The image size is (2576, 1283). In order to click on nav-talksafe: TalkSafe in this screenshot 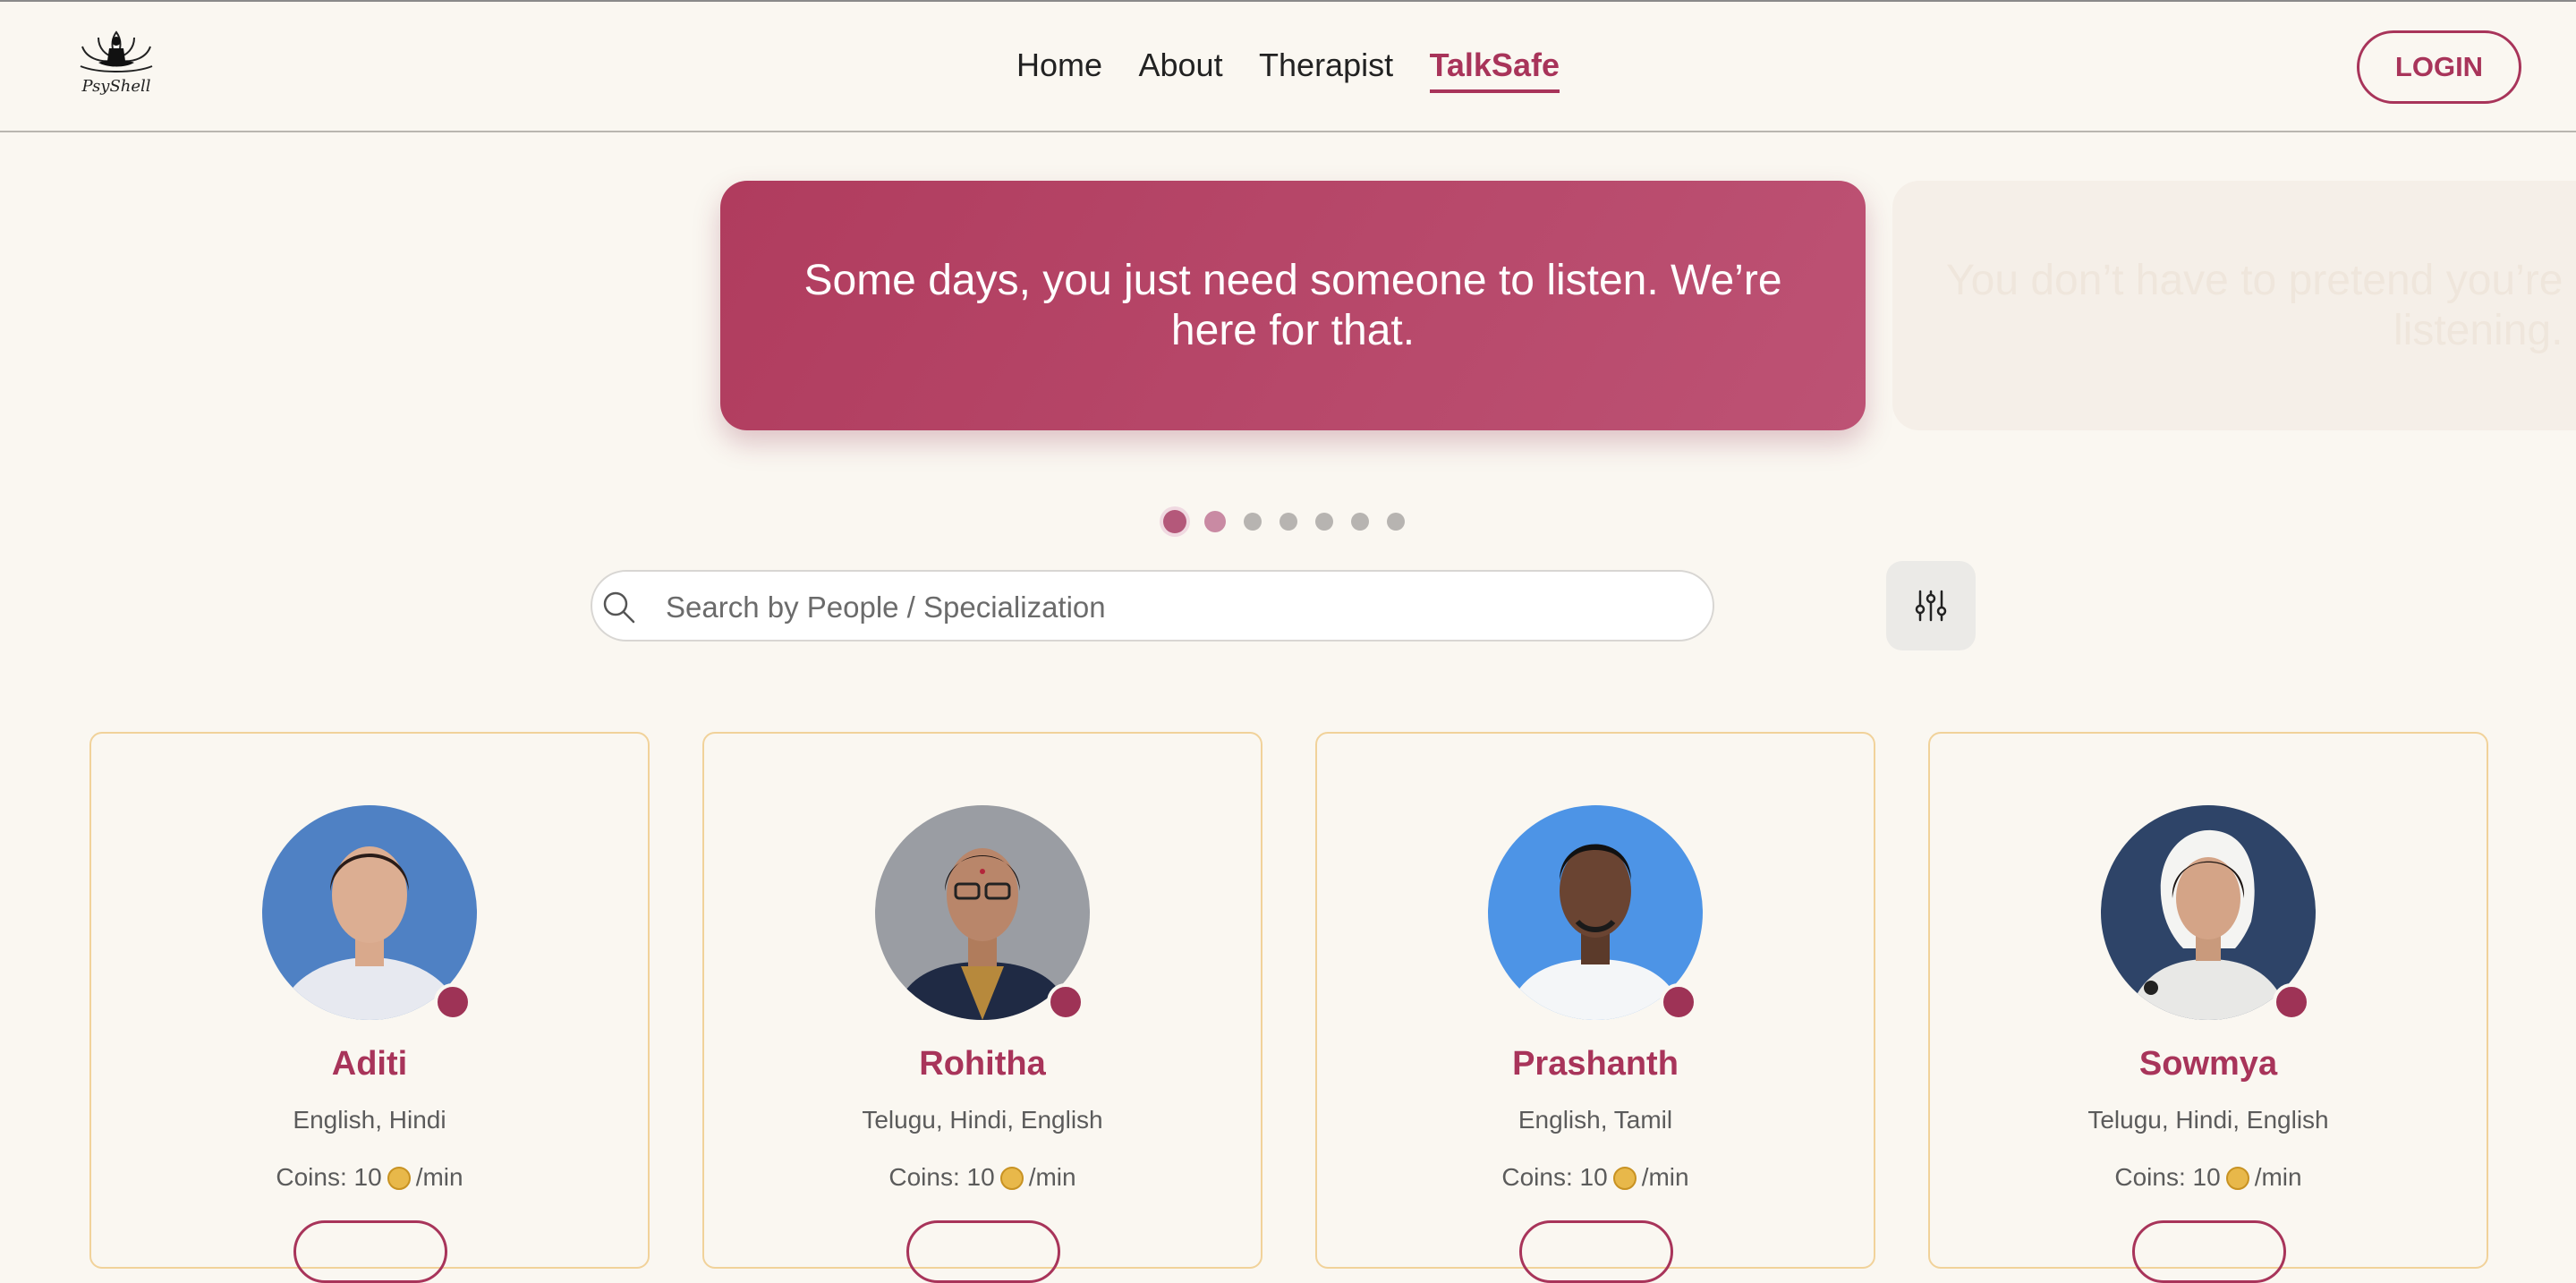, I will do `click(1494, 70)`.